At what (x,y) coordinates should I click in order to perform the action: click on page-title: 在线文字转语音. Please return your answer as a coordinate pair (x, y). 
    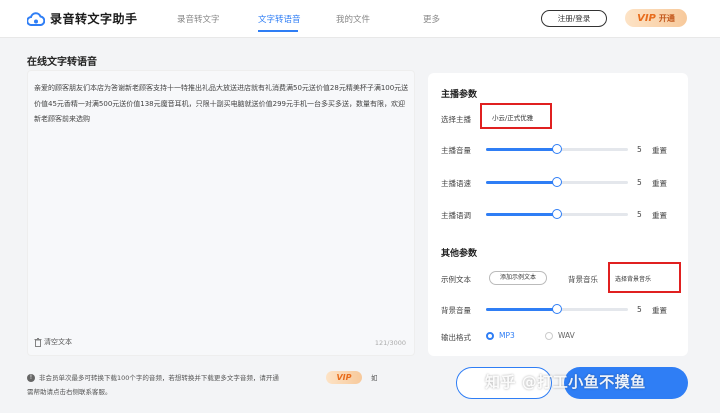
    Looking at the image, I should click on (62, 62).